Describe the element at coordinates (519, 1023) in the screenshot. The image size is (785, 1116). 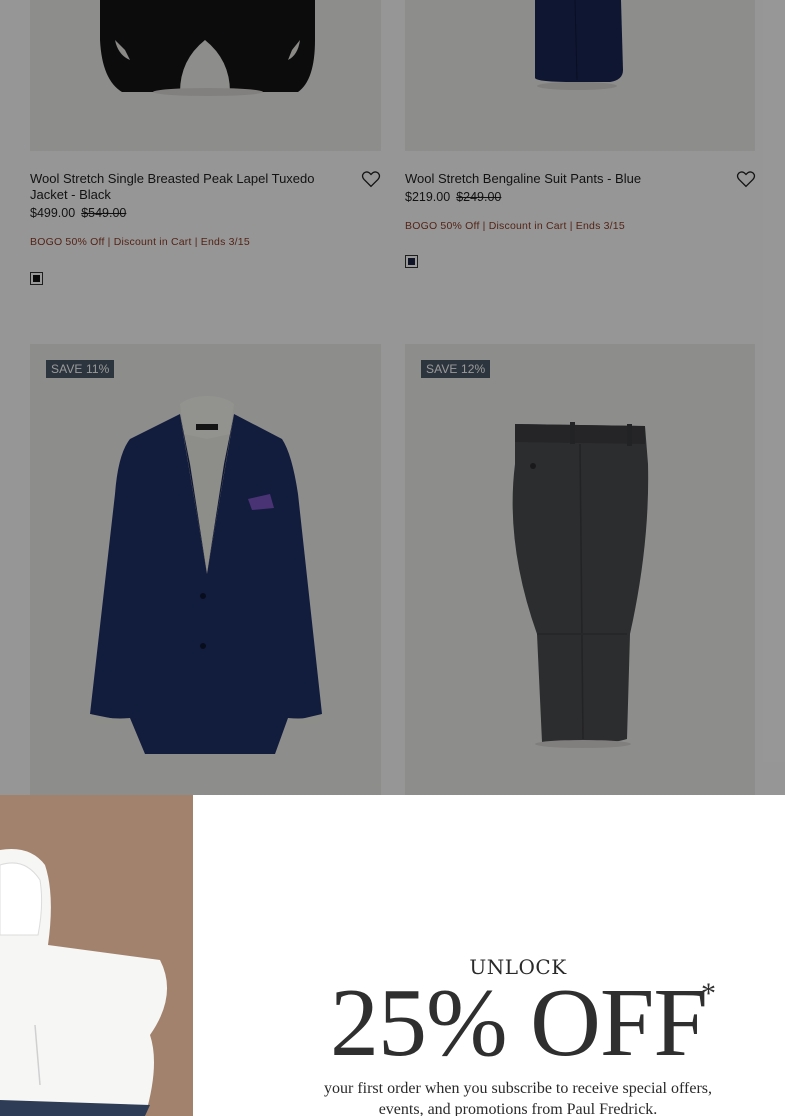
I see `modal-headline: 25% OFF` at that location.